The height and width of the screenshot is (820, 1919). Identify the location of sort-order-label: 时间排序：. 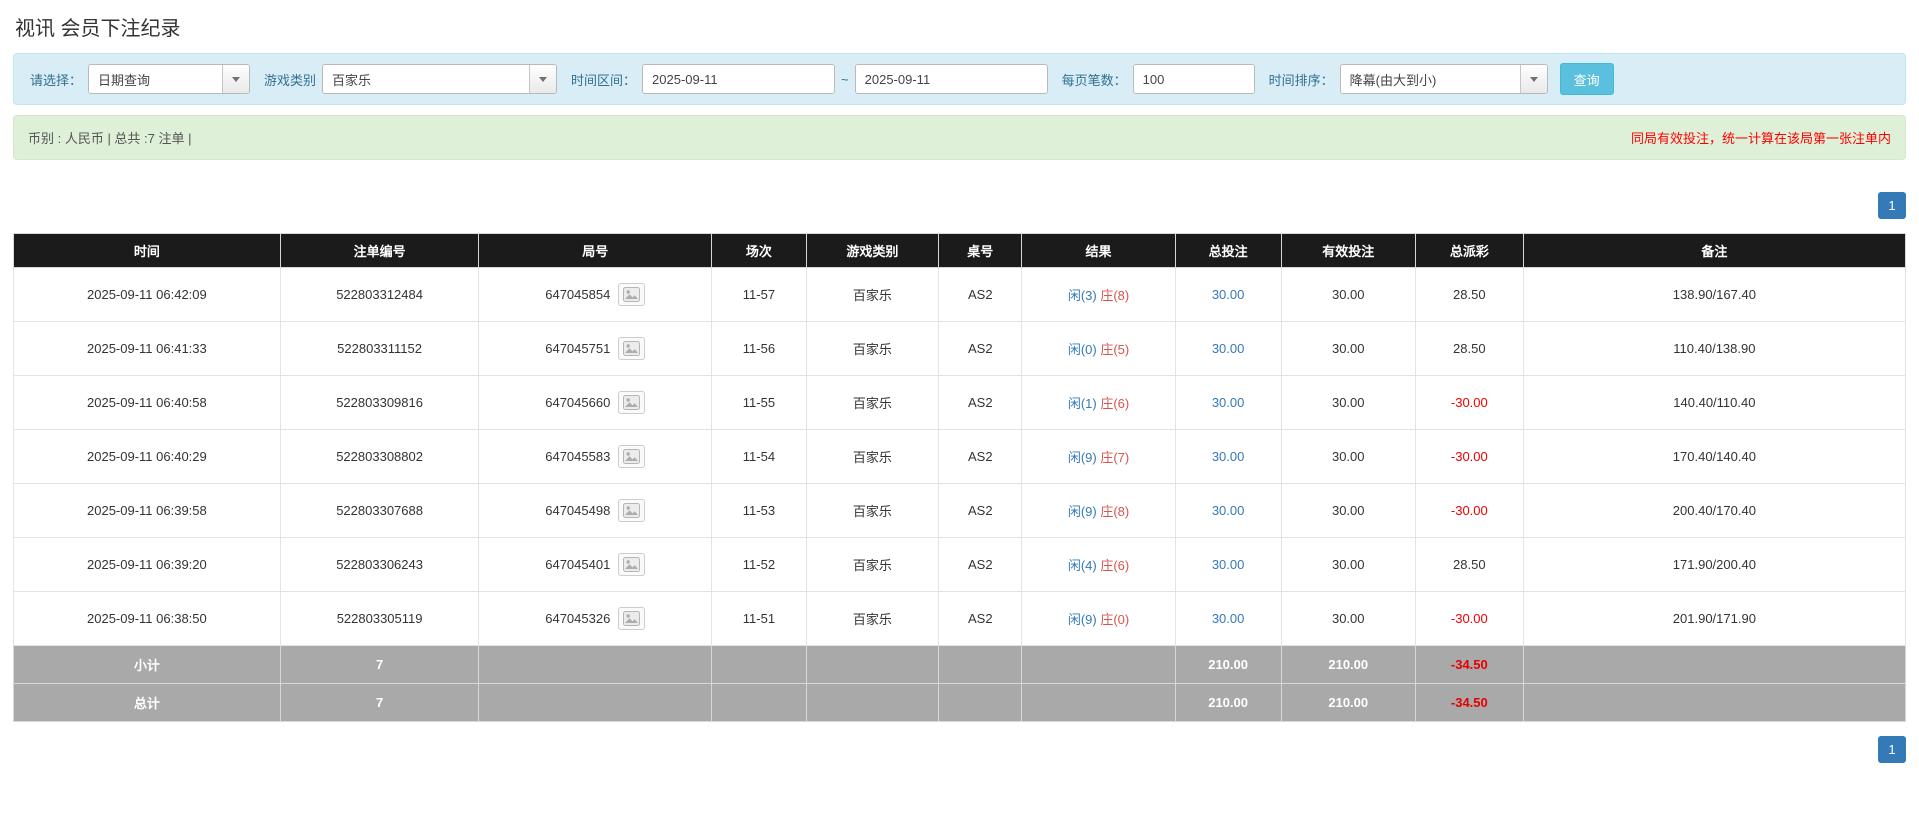
(1301, 80).